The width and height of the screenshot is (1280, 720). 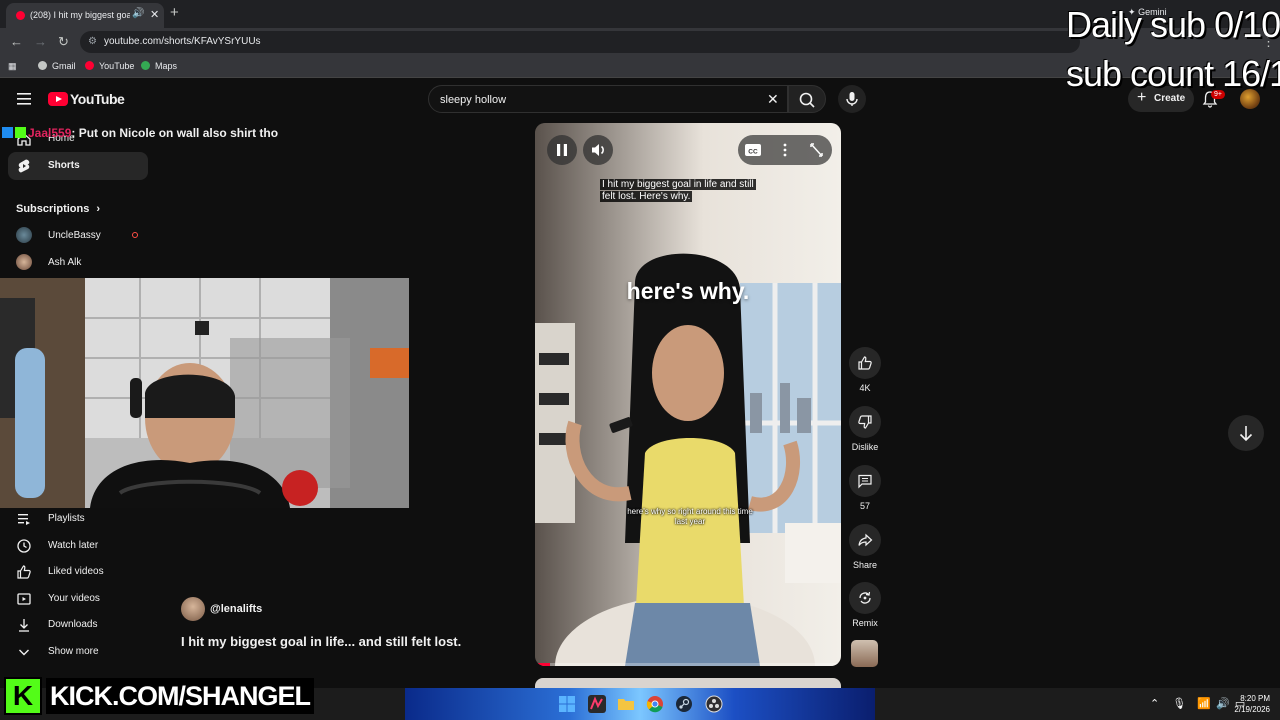 I want to click on share-label: Share, so click(x=865, y=565).